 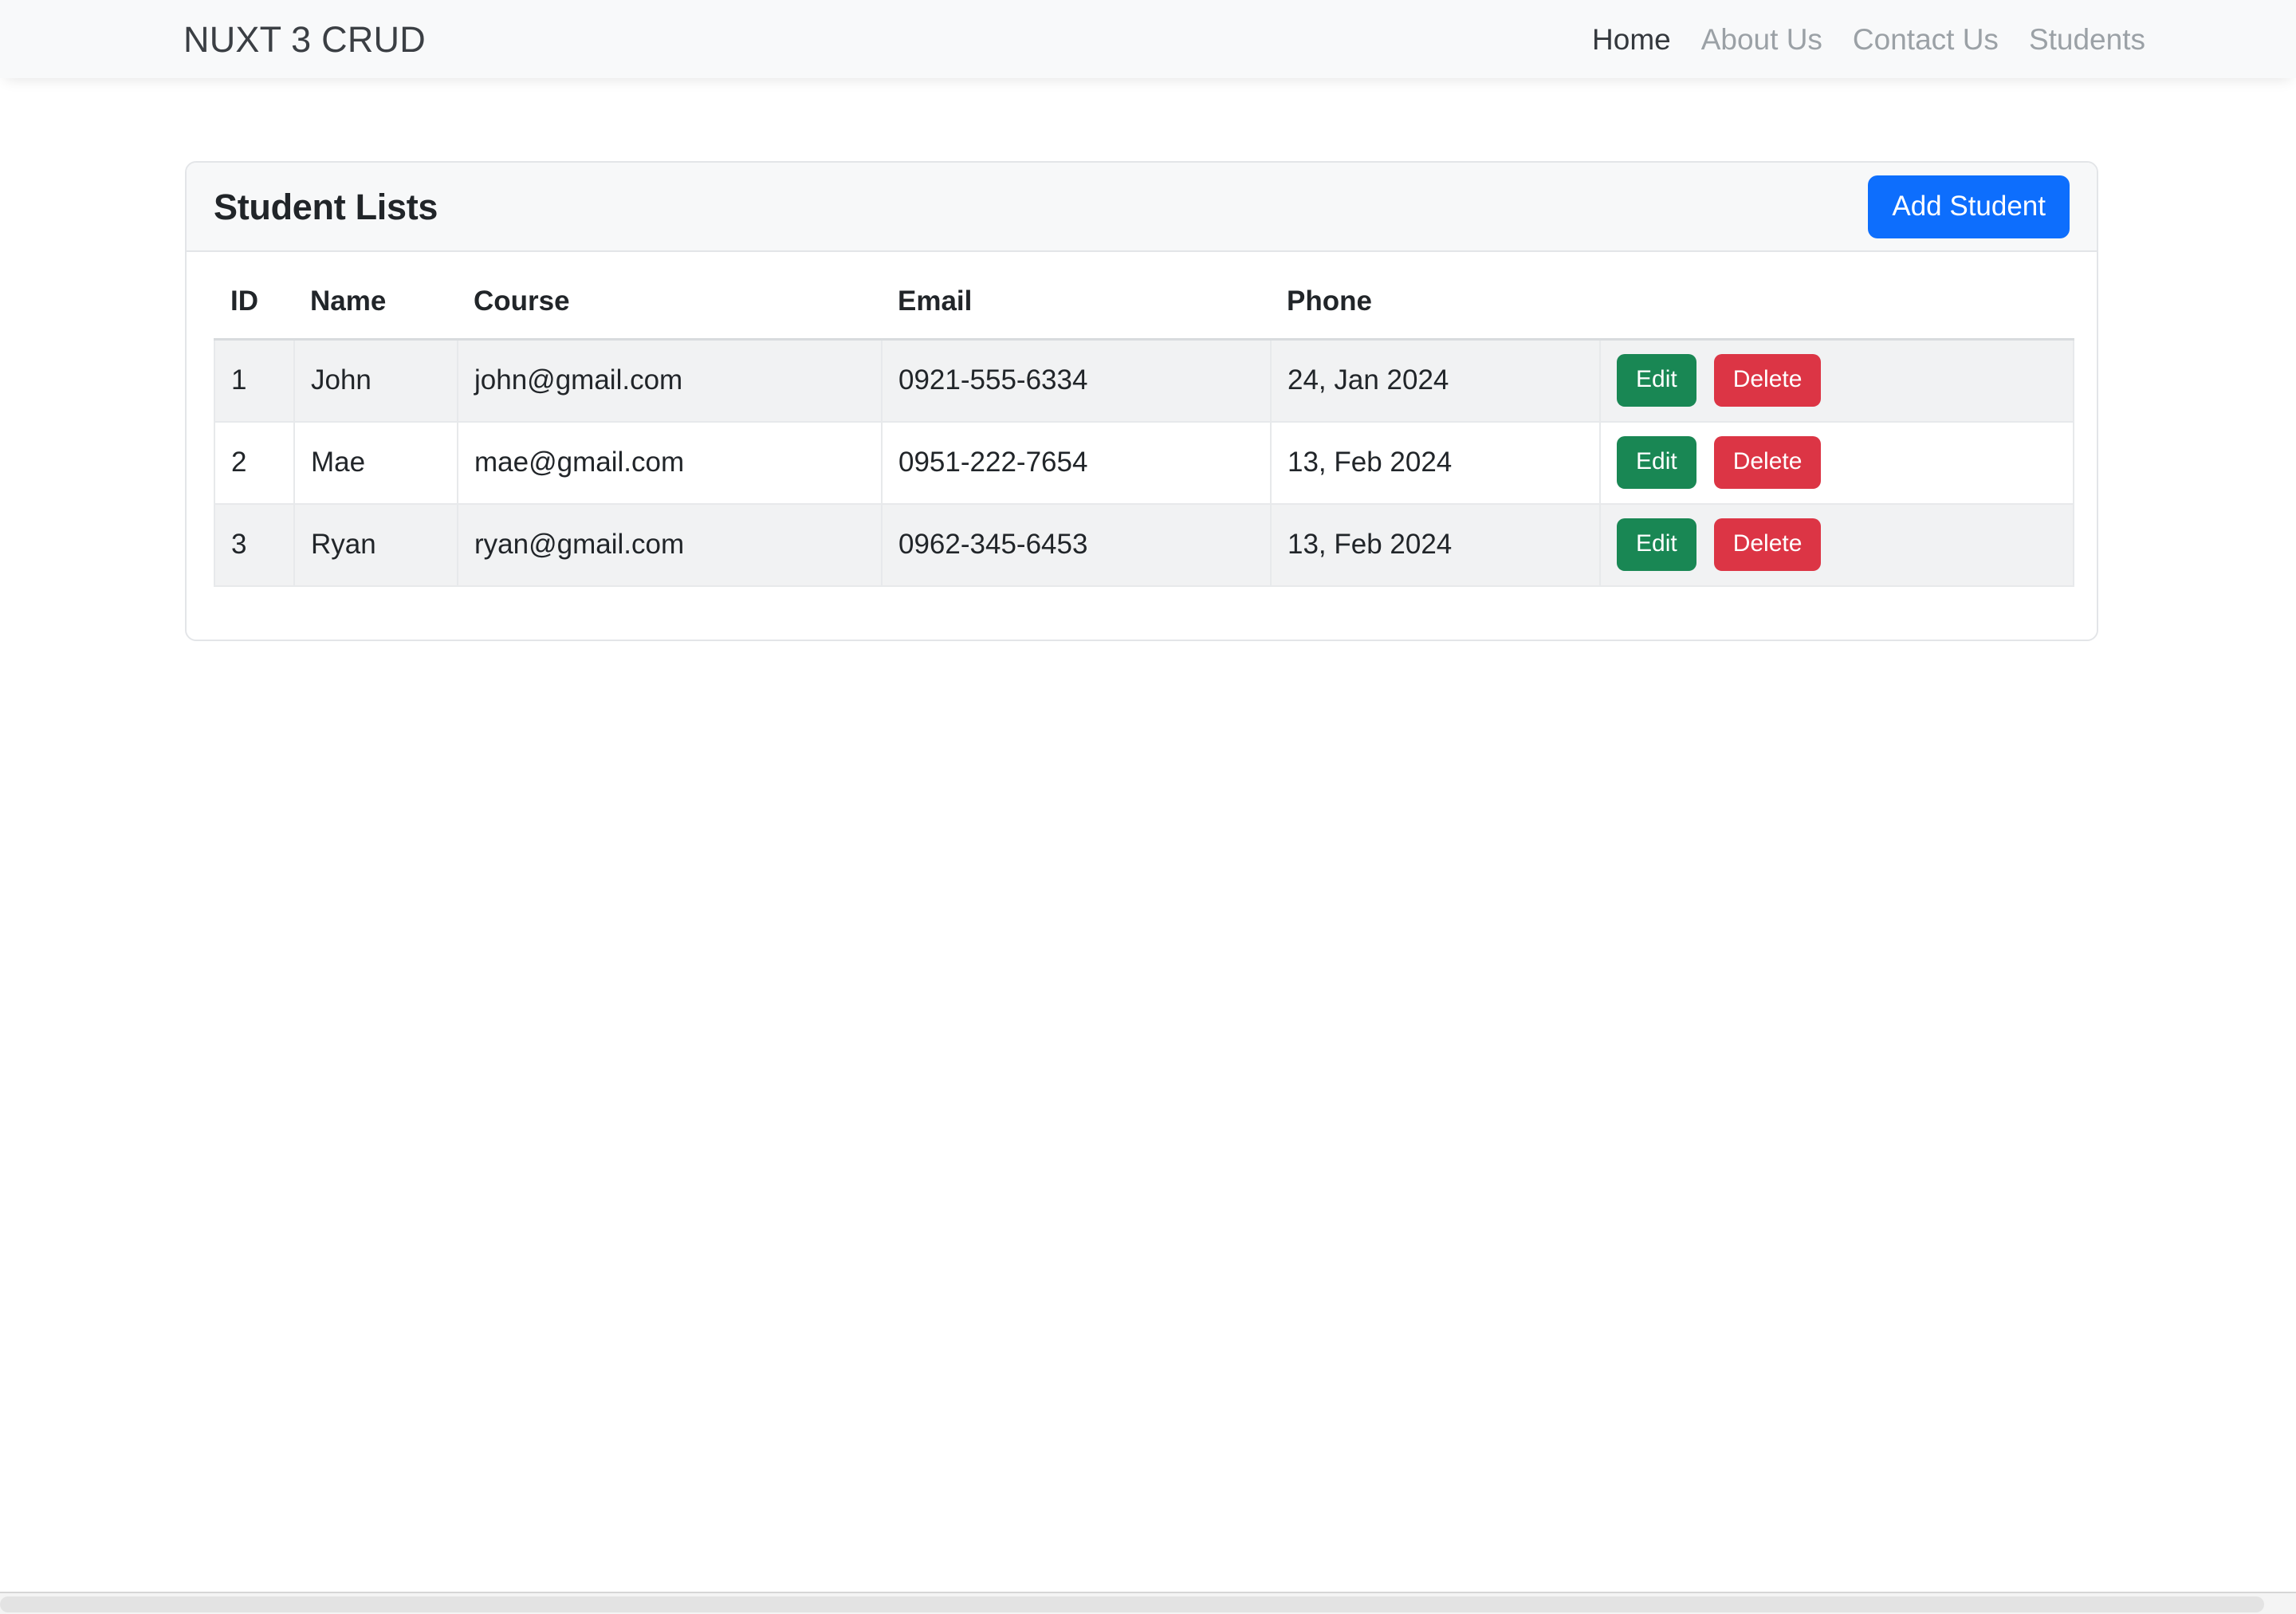 I want to click on cell-email: 0921-555-6334, so click(x=1076, y=380).